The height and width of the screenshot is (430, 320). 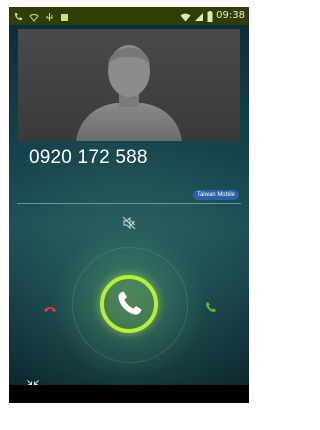 What do you see at coordinates (129, 16) in the screenshot?
I see `status-bar: 09:38` at bounding box center [129, 16].